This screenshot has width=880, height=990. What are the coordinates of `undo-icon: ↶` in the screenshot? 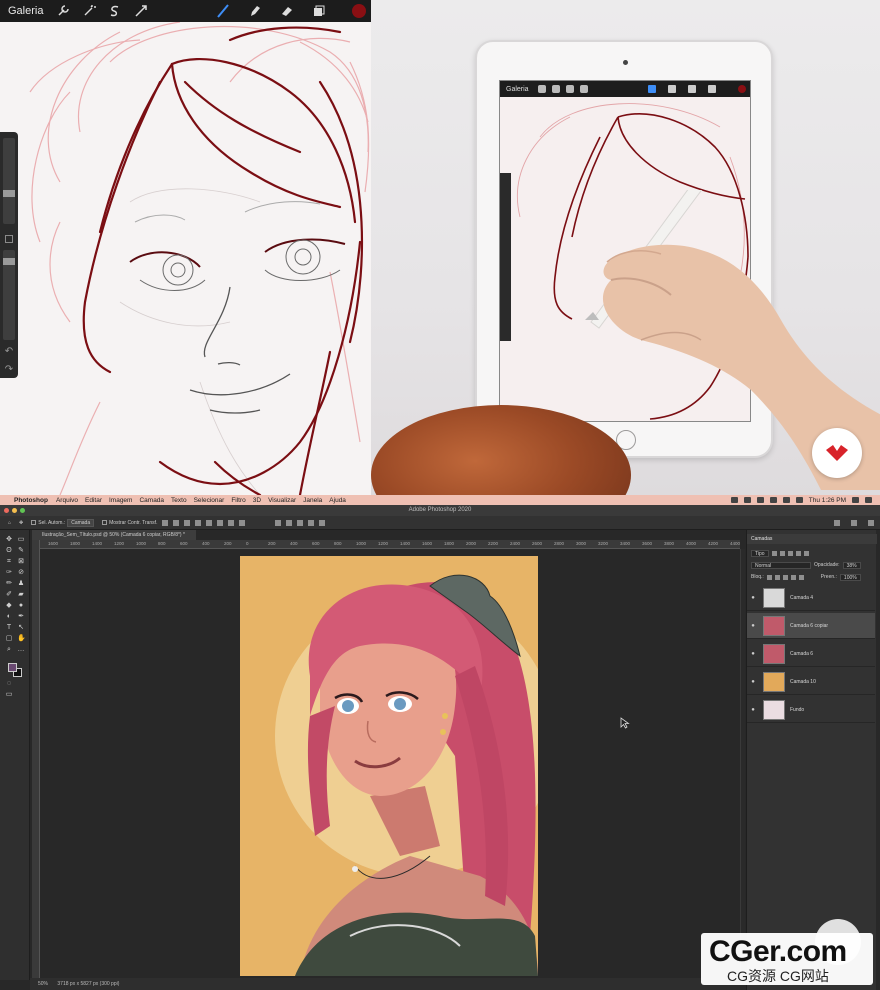 It's located at (9, 352).